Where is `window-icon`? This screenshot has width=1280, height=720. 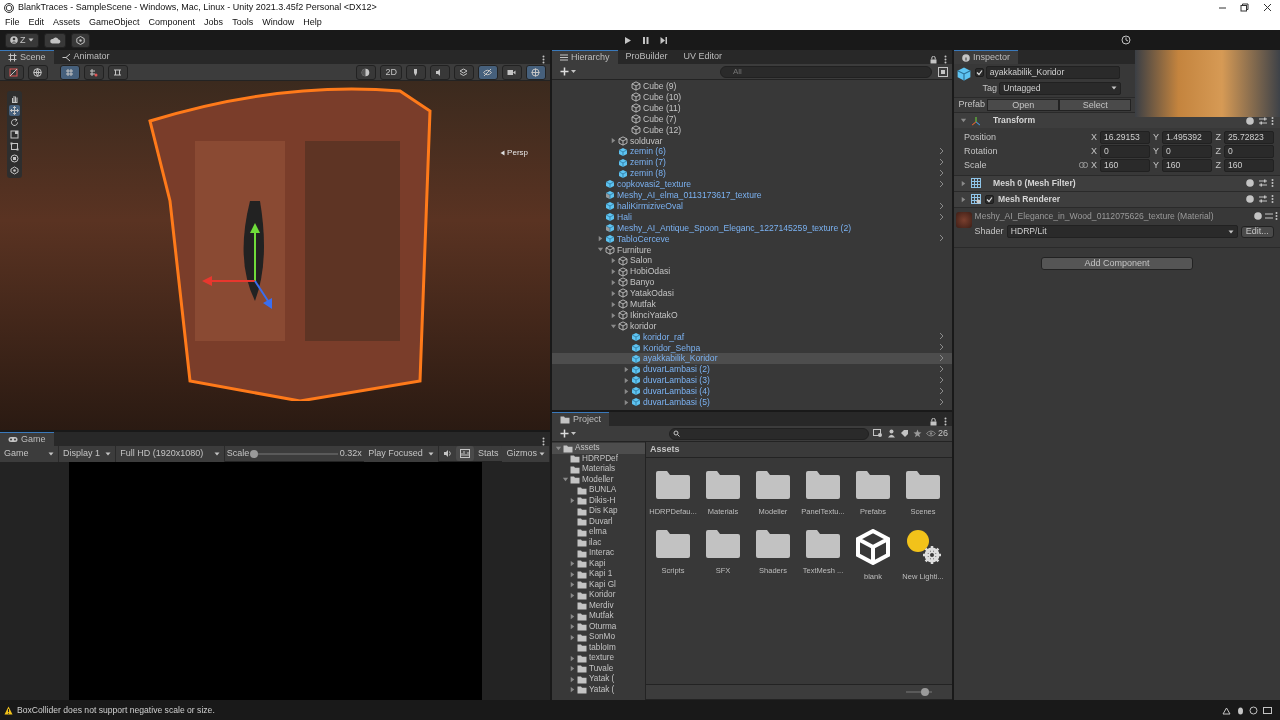 window-icon is located at coordinates (1267, 710).